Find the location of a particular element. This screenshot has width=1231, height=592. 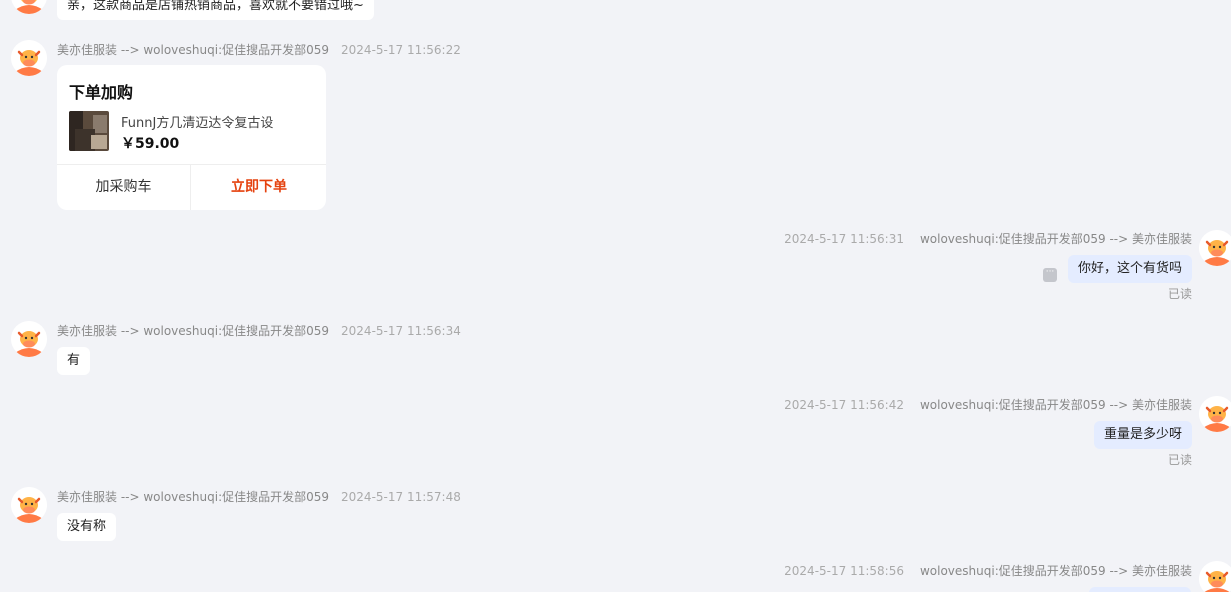

add-to-cart-button: 加采购车 is located at coordinates (124, 187).